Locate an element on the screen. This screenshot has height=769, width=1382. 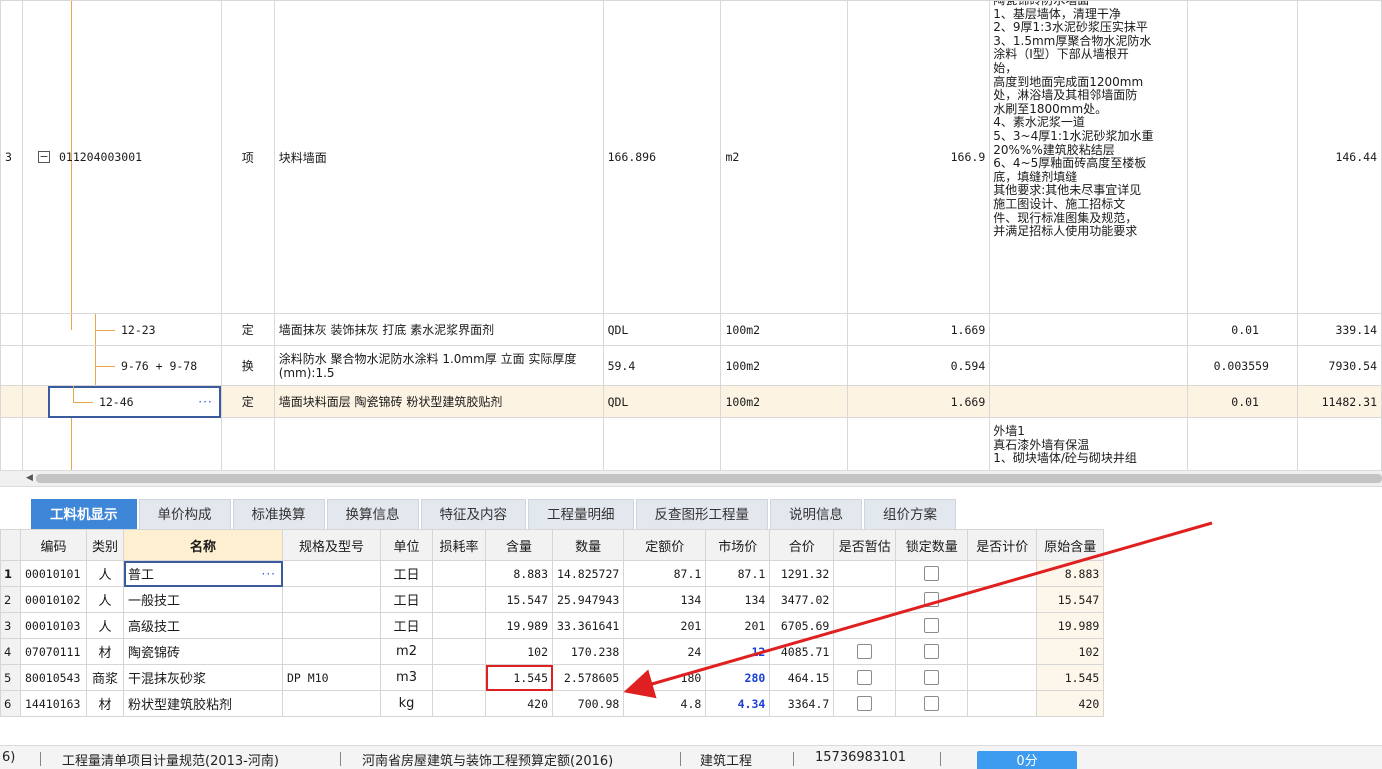
tab-features: 特征及内容 is located at coordinates (473, 514).